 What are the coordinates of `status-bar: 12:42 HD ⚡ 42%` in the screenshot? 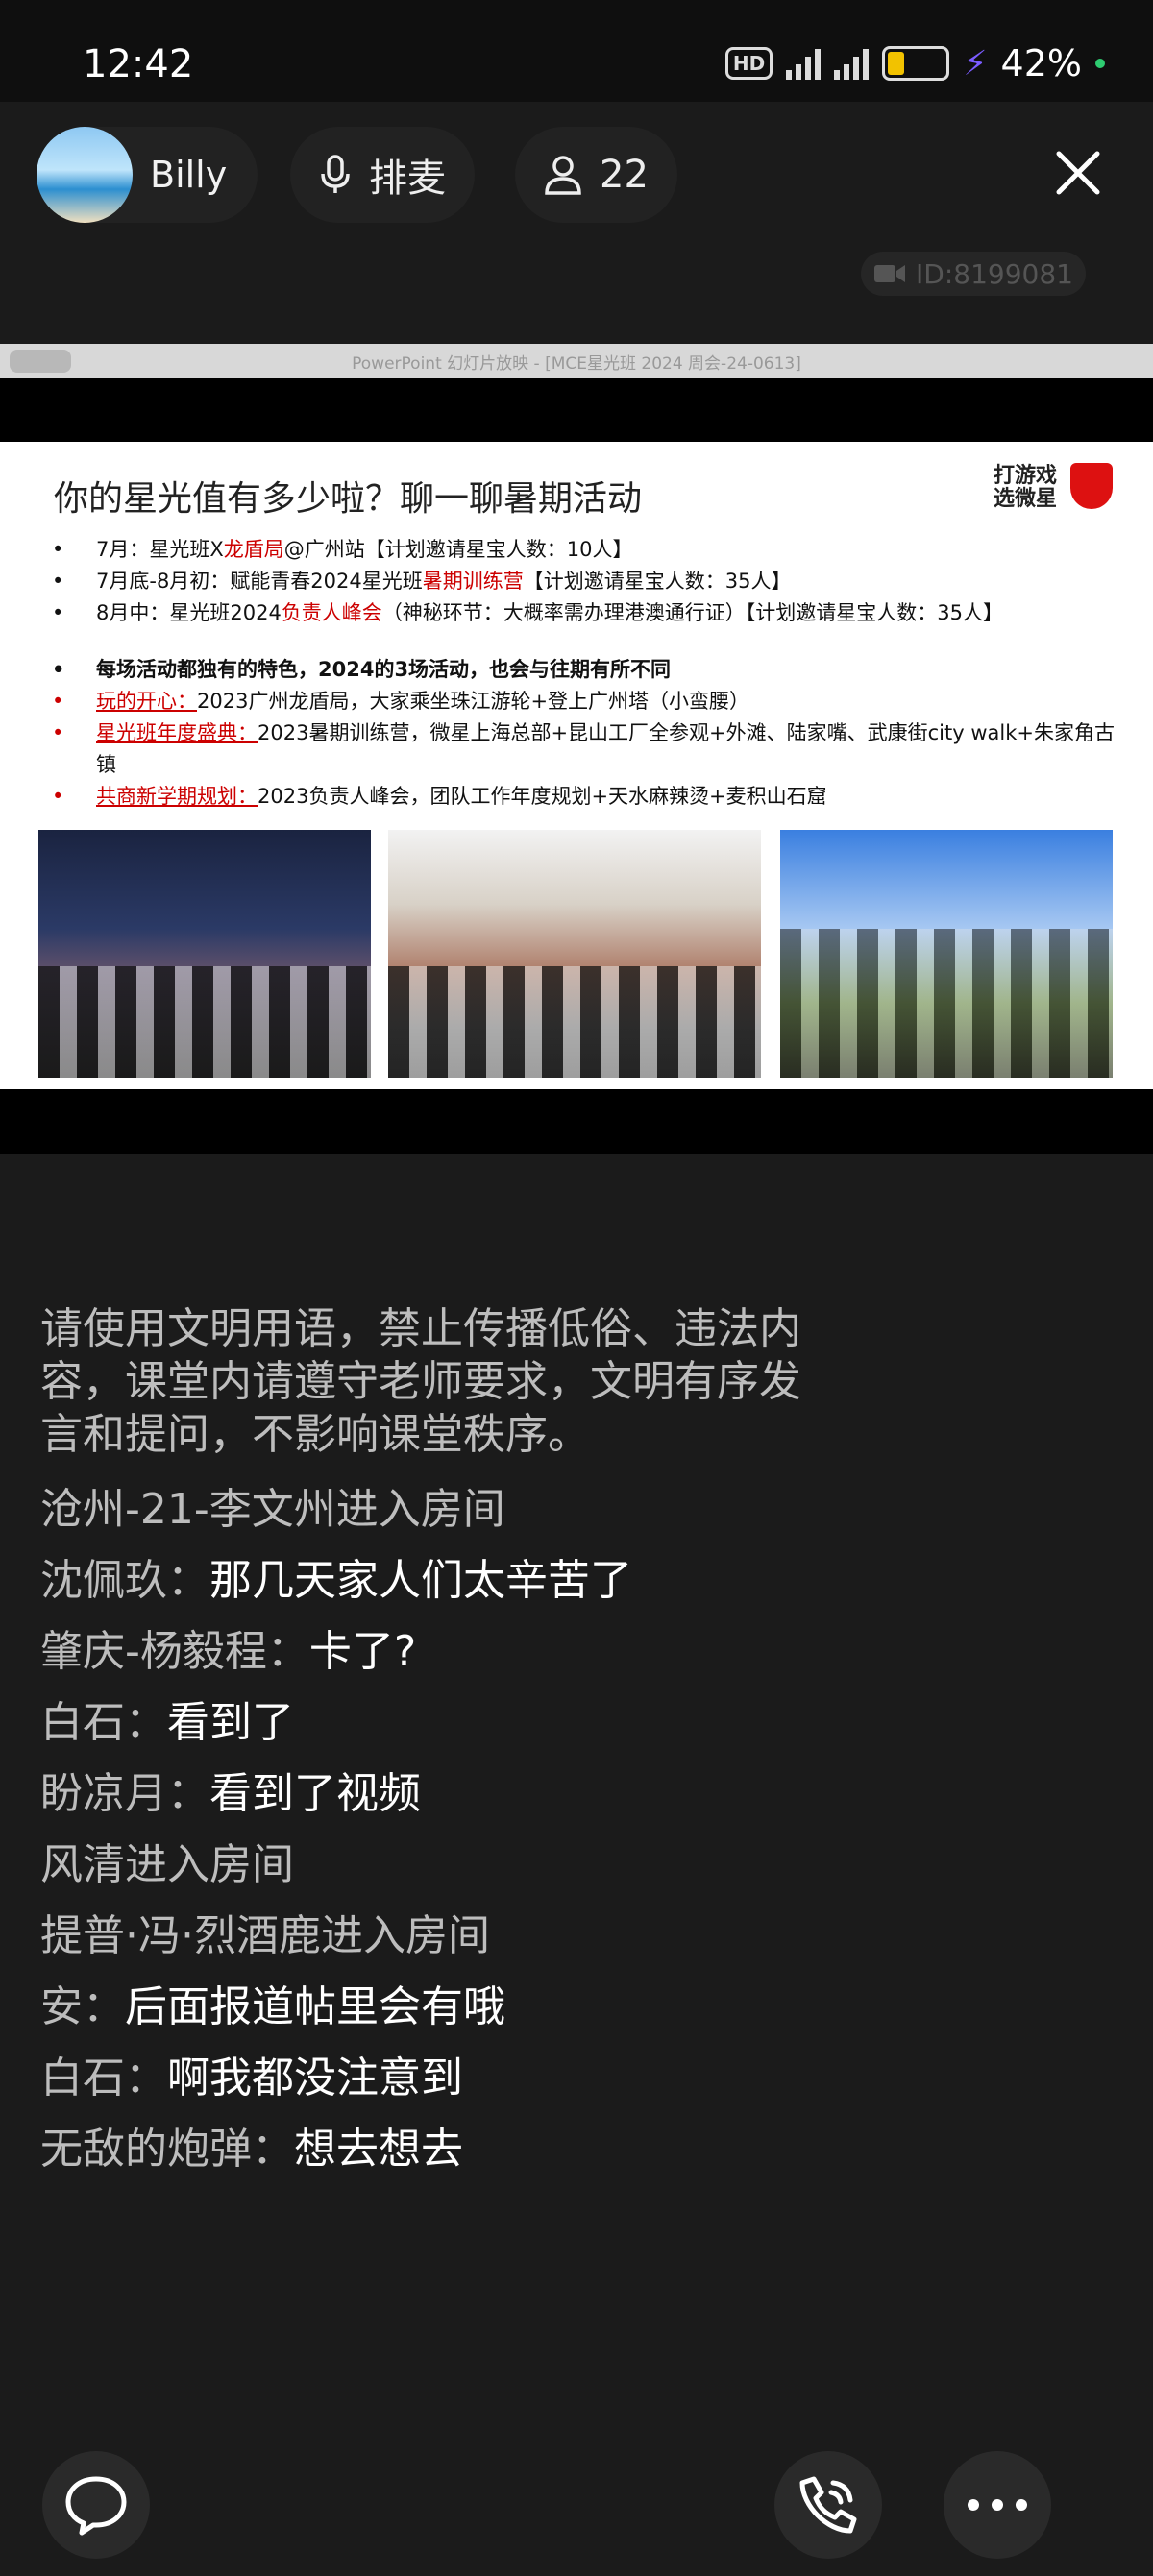 It's located at (576, 51).